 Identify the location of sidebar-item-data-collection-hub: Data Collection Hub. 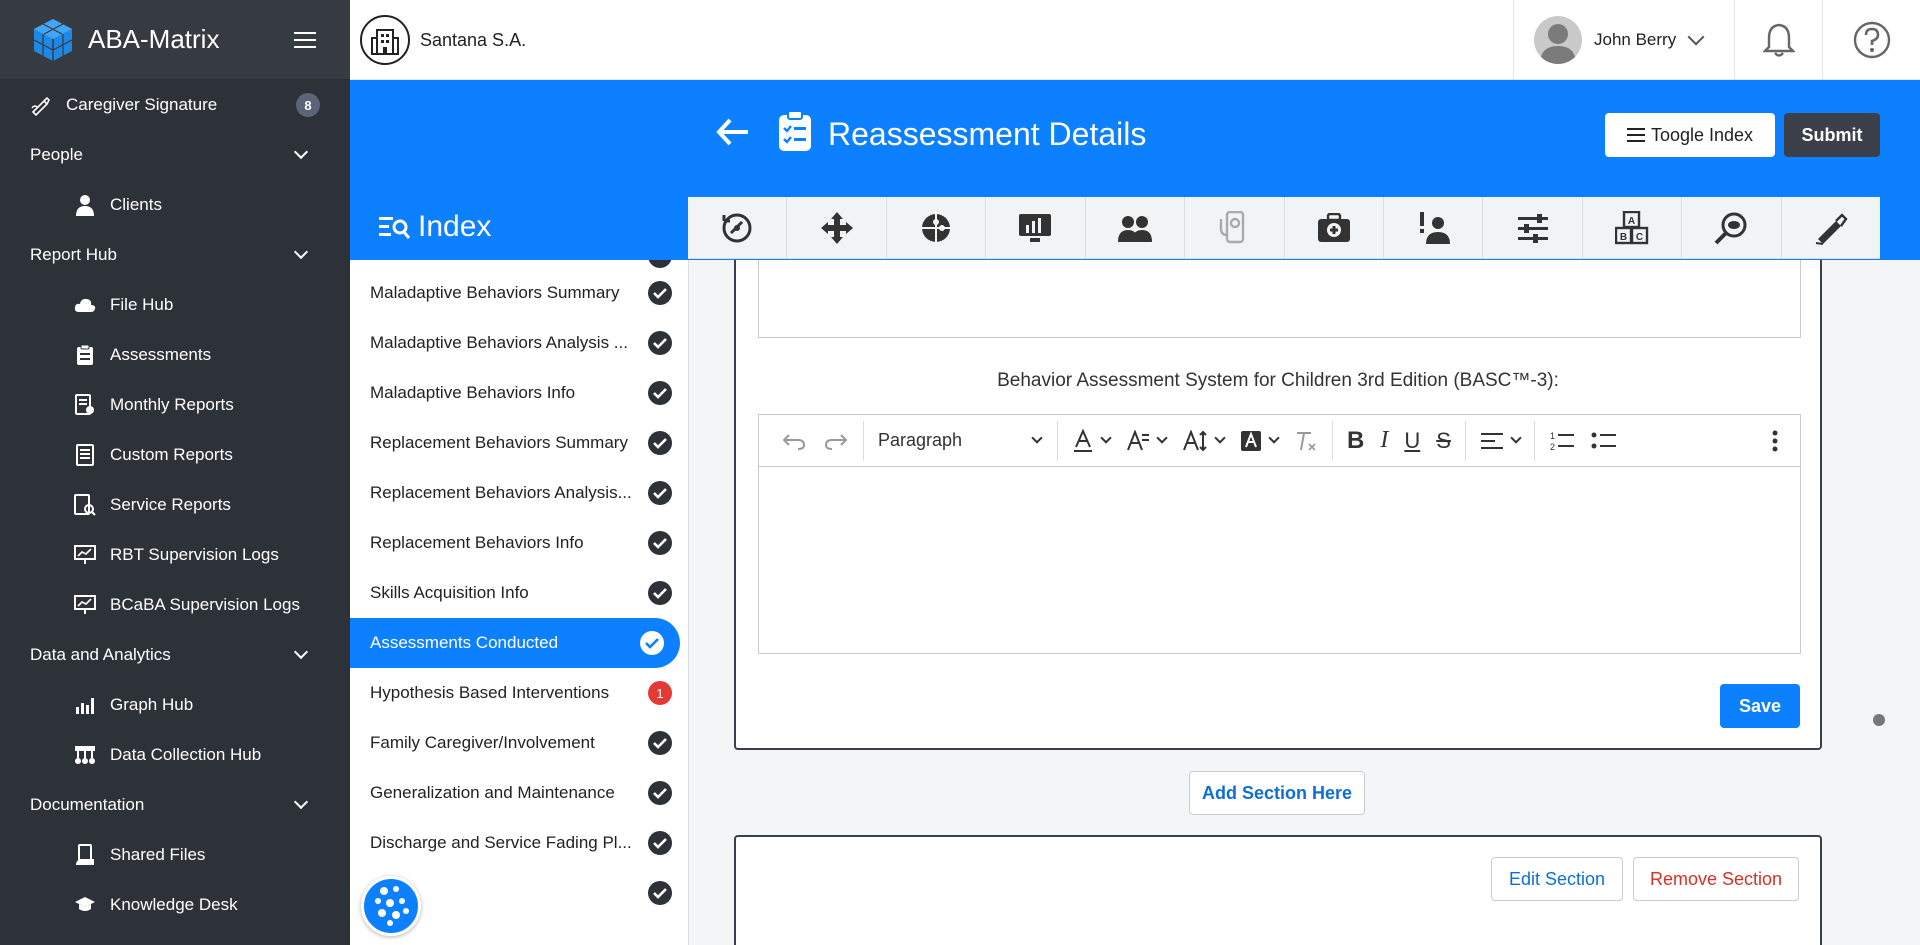
(175, 755).